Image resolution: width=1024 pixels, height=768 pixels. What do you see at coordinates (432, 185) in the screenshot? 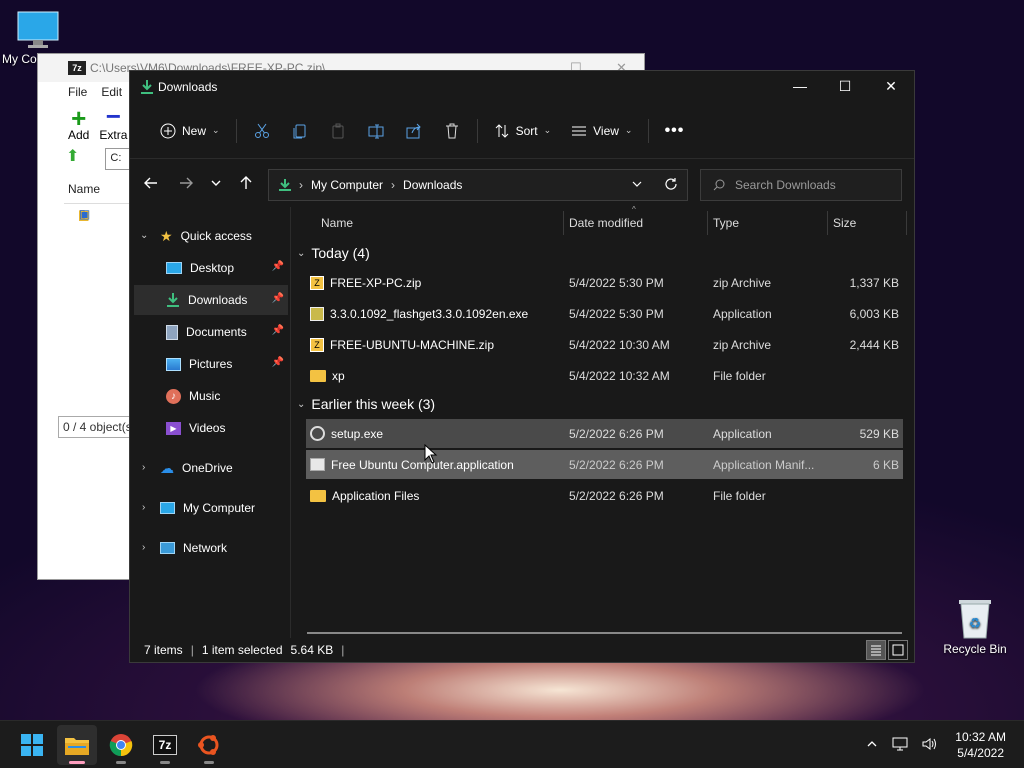
I see `breadcrumb-downloads: Downloads` at bounding box center [432, 185].